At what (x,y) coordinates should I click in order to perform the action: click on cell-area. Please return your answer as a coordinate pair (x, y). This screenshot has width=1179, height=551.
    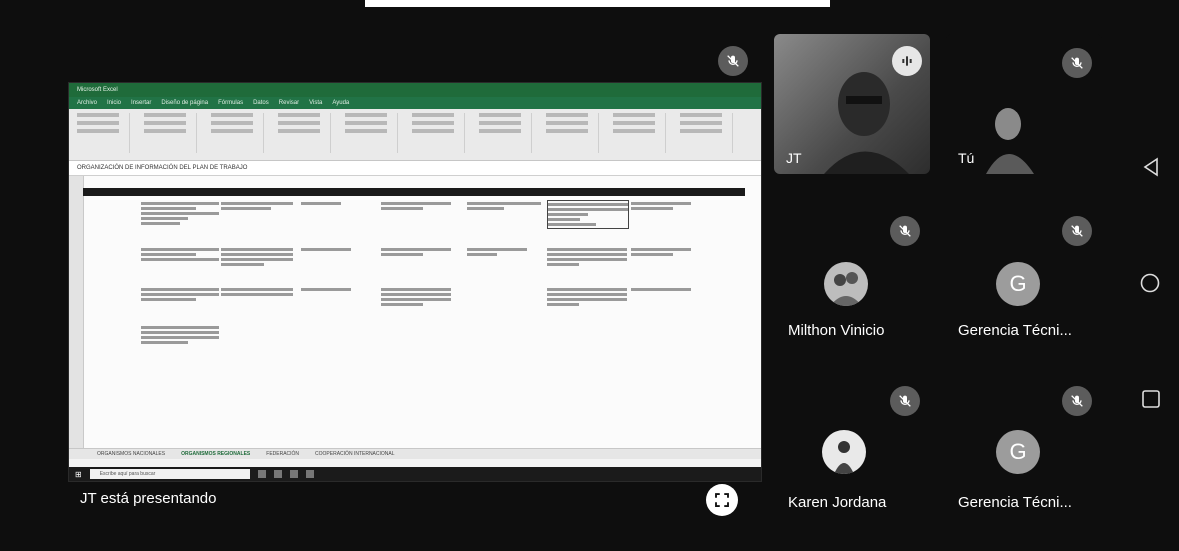
    Looking at the image, I should click on (443, 276).